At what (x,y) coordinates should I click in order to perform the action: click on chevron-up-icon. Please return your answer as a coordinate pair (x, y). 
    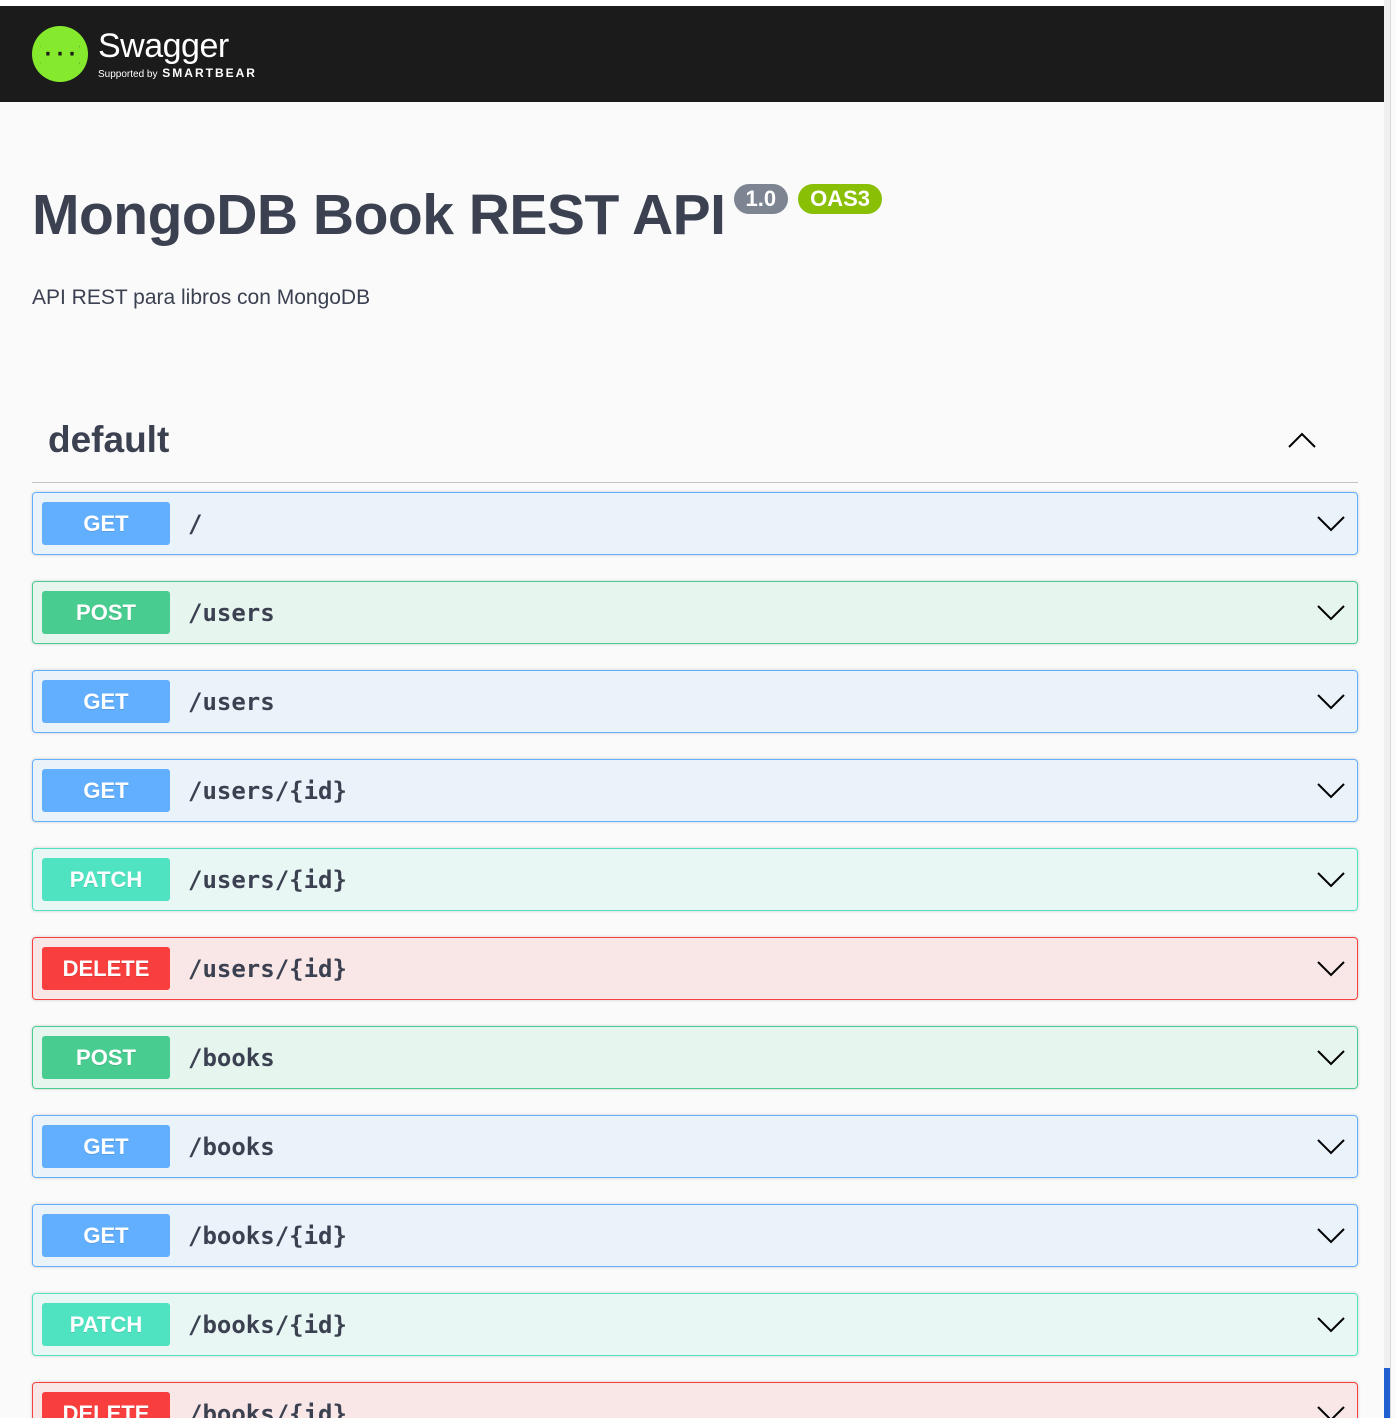
    Looking at the image, I should click on (1302, 440).